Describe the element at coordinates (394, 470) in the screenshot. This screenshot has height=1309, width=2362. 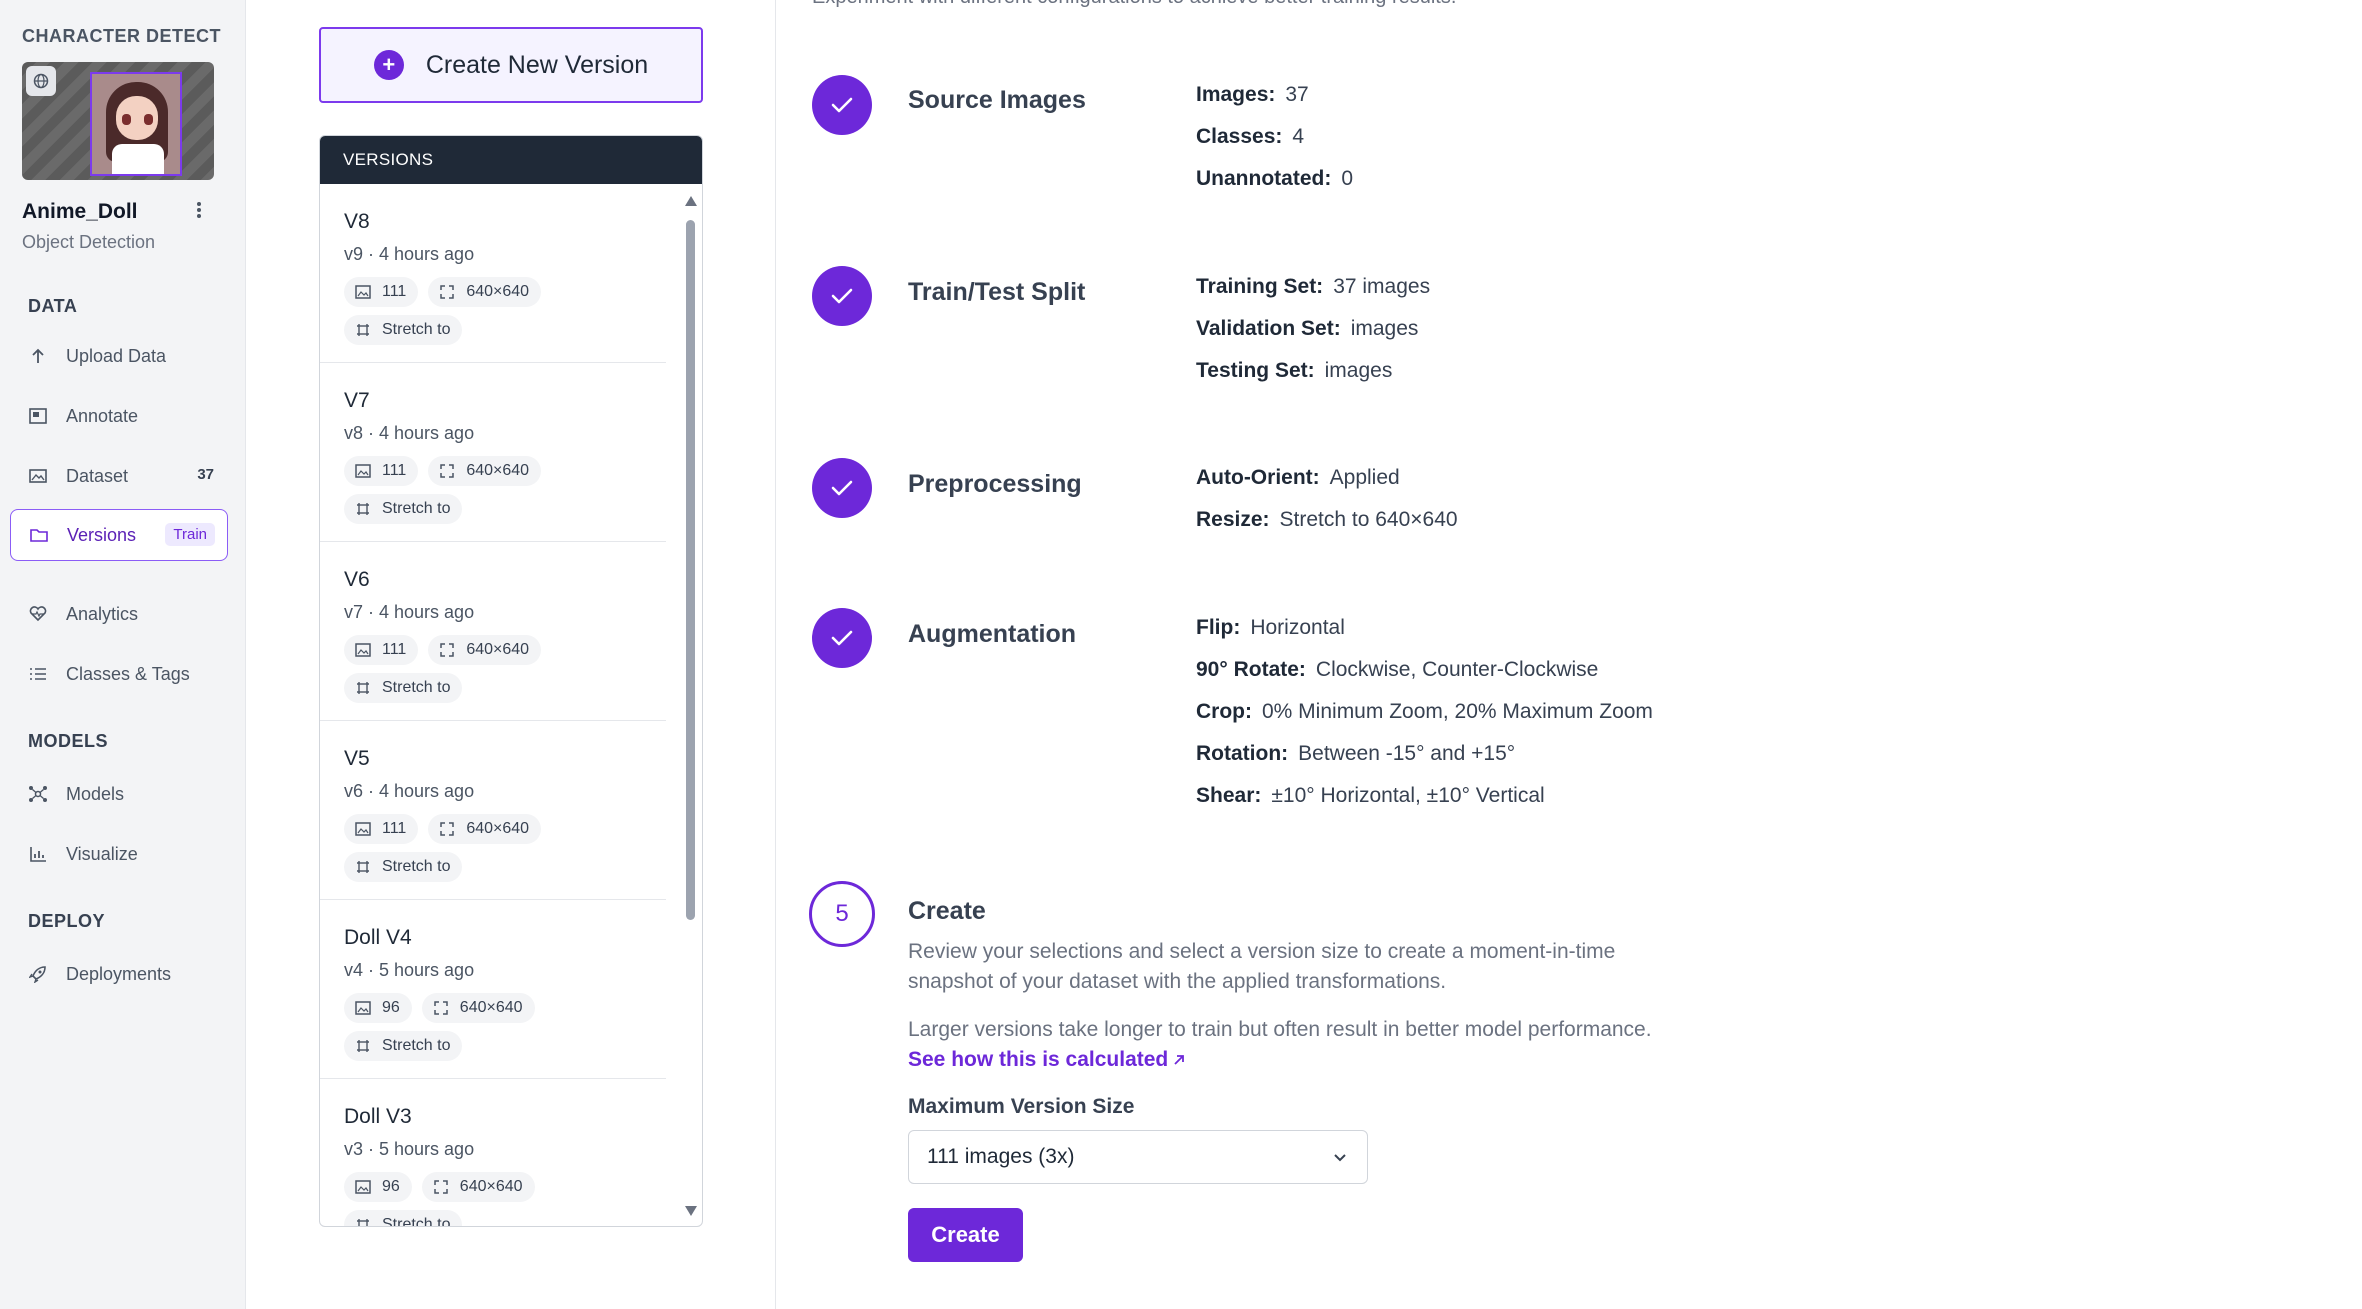
I see `image-count: 111` at that location.